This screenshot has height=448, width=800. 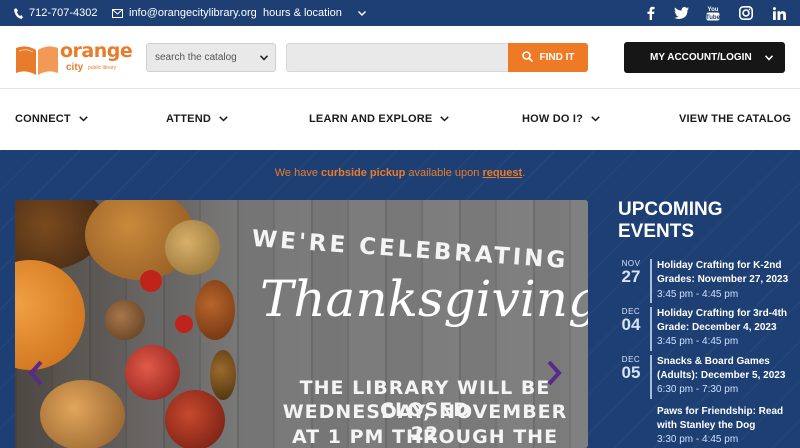 I want to click on notice-suffix: ., so click(x=524, y=173).